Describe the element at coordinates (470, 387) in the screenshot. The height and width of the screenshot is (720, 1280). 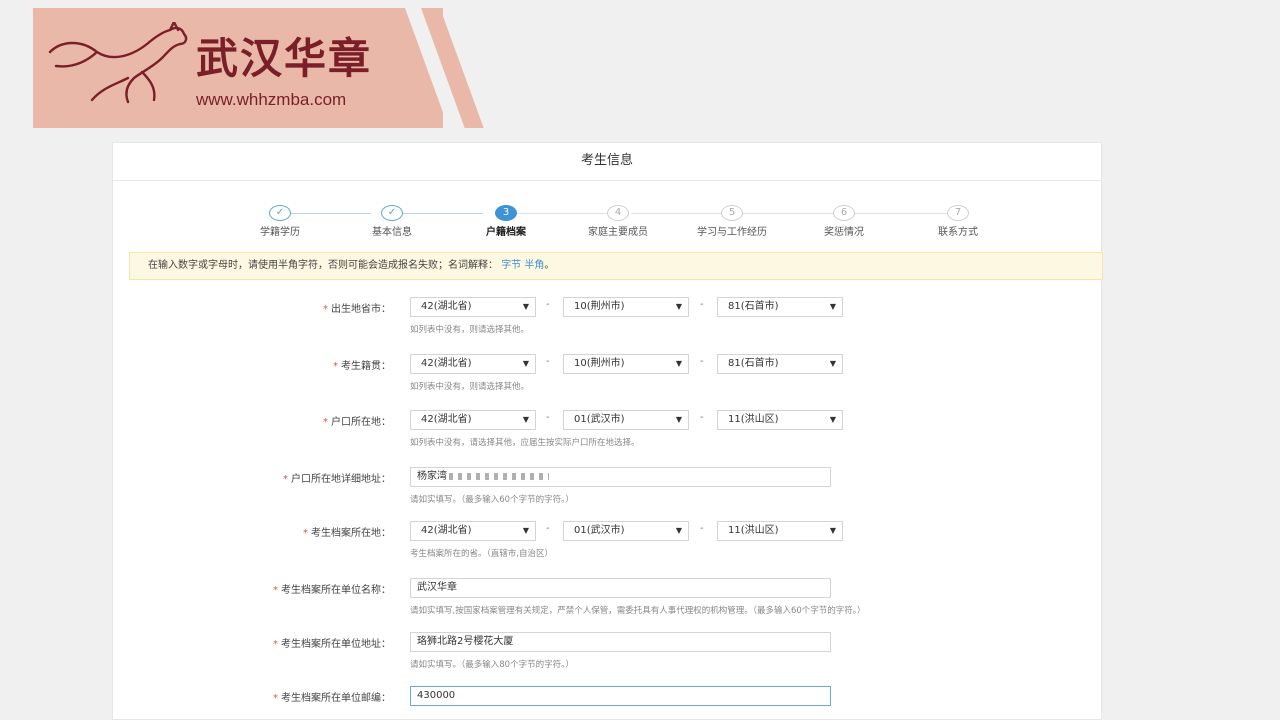
I see `native-place-hint: 如列表中没有，则请选择其他。` at that location.